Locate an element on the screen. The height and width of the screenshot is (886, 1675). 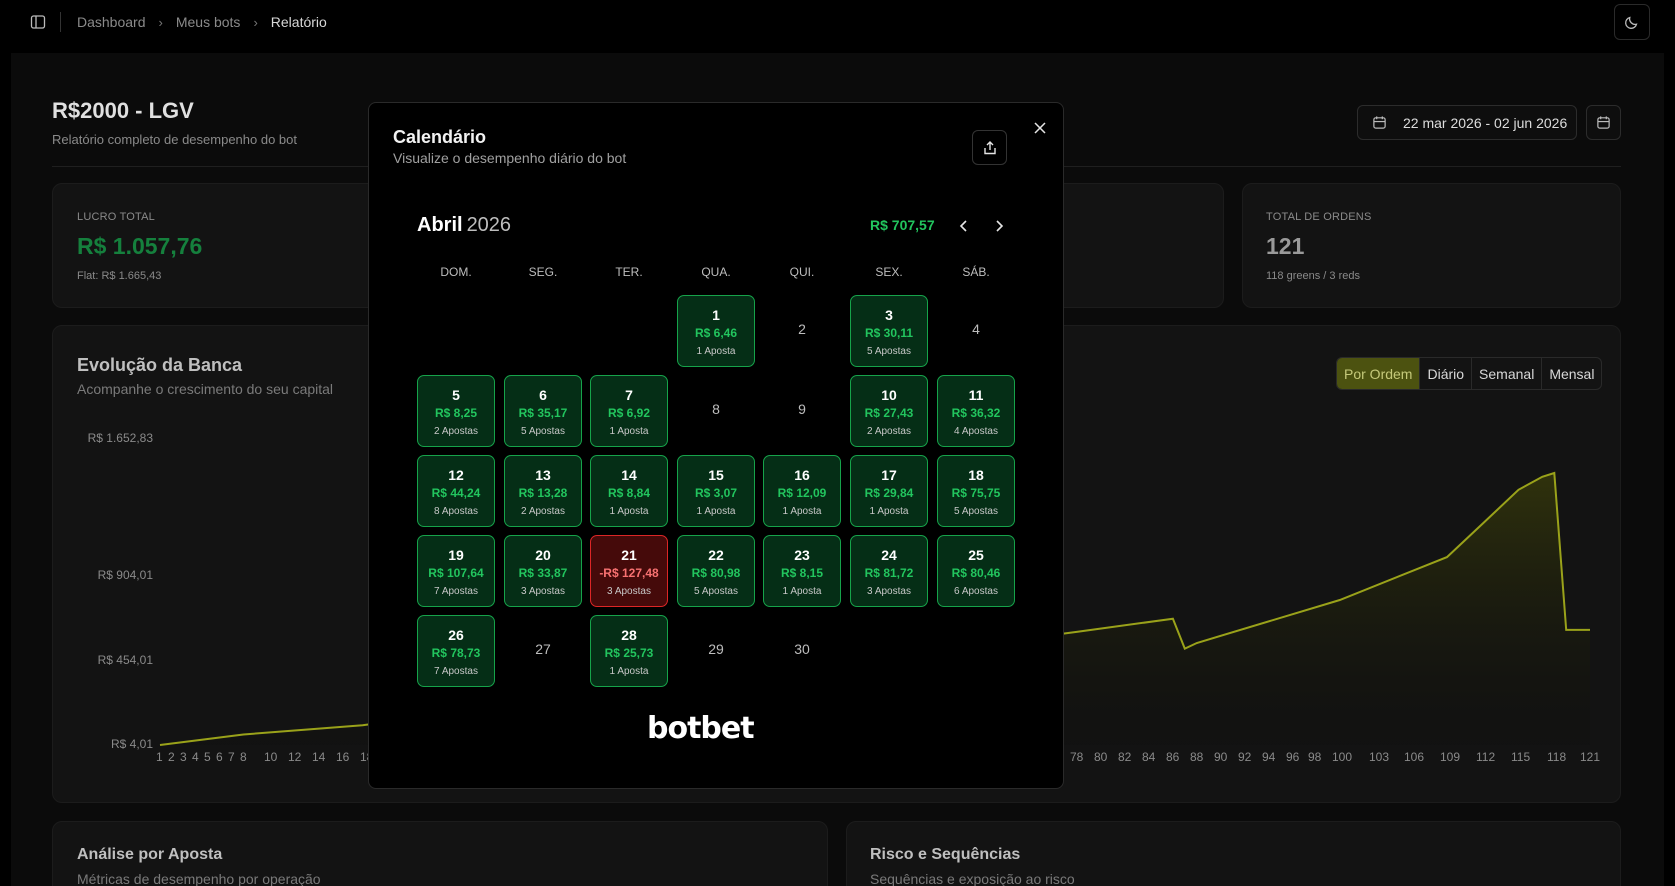
day-profit: R$ 25,73 is located at coordinates (629, 653).